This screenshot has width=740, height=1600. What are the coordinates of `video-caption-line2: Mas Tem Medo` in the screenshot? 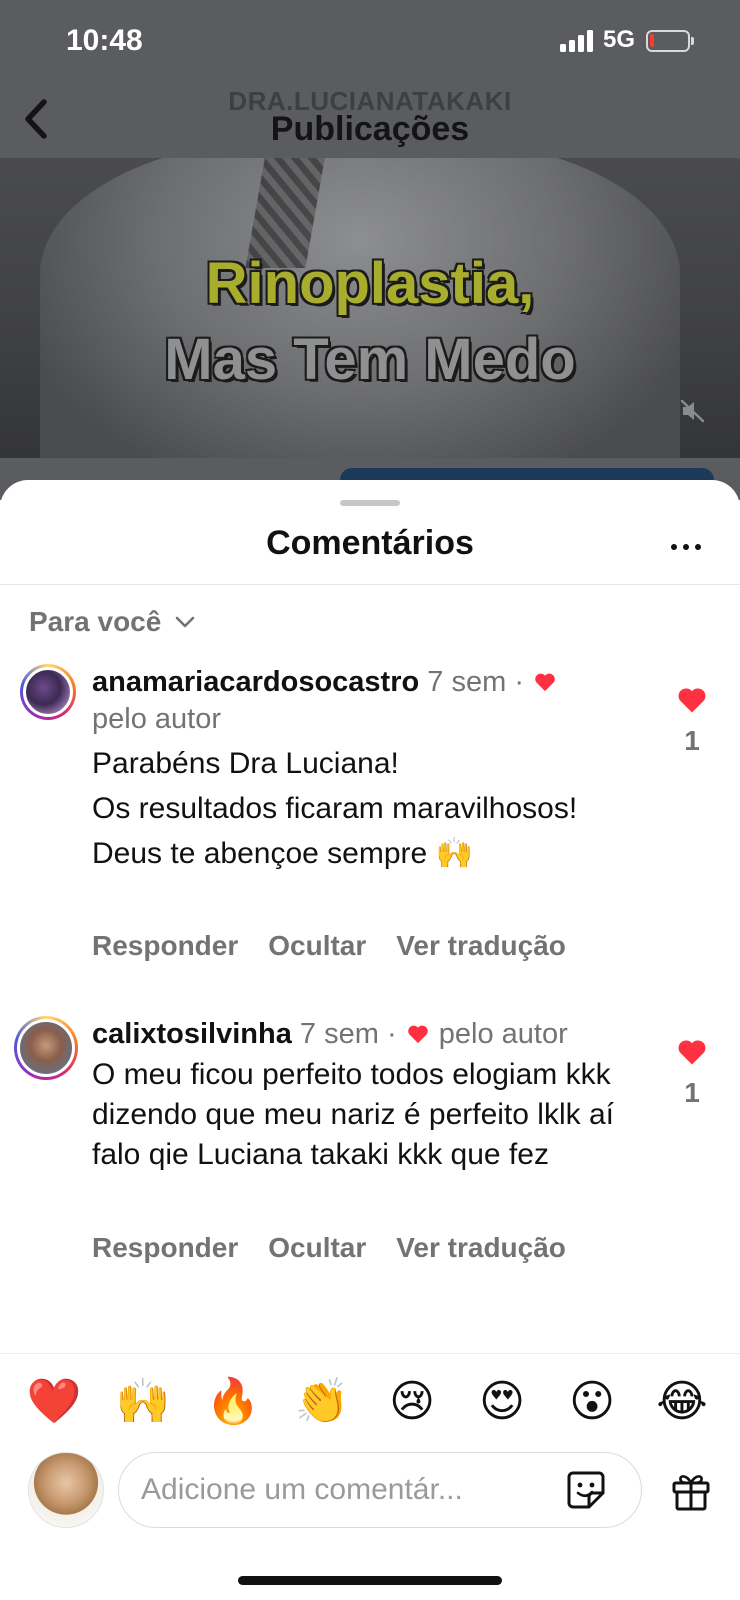 It's located at (370, 359).